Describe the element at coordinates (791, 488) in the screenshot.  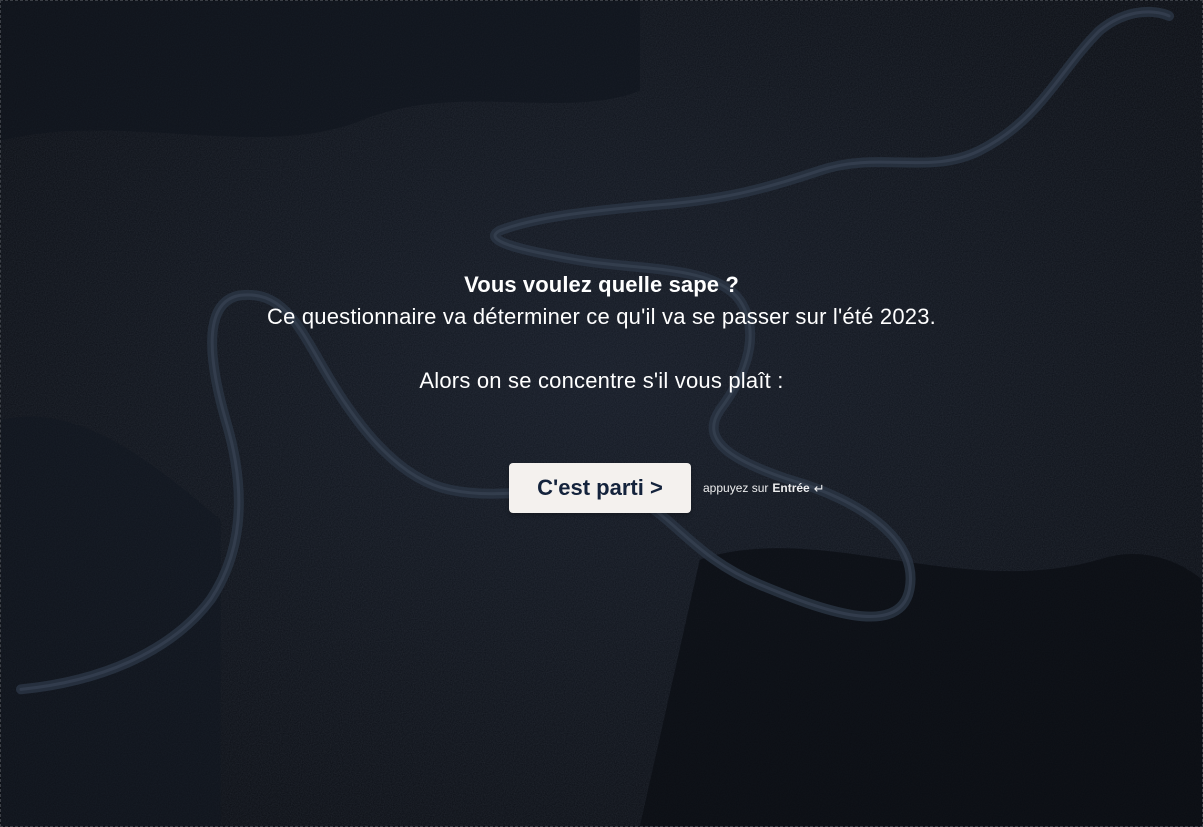
I see `hint-key: Entrée` at that location.